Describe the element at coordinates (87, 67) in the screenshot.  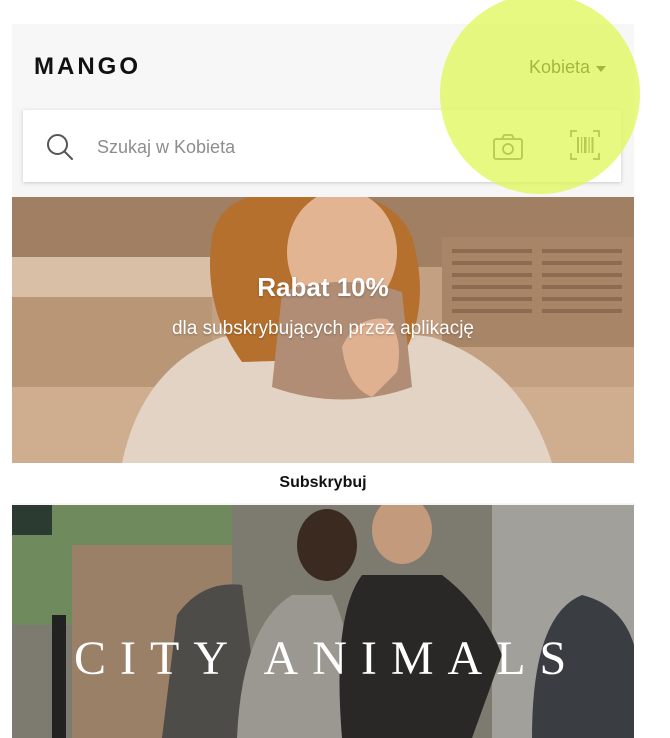
I see `brand-logo: MANGO` at that location.